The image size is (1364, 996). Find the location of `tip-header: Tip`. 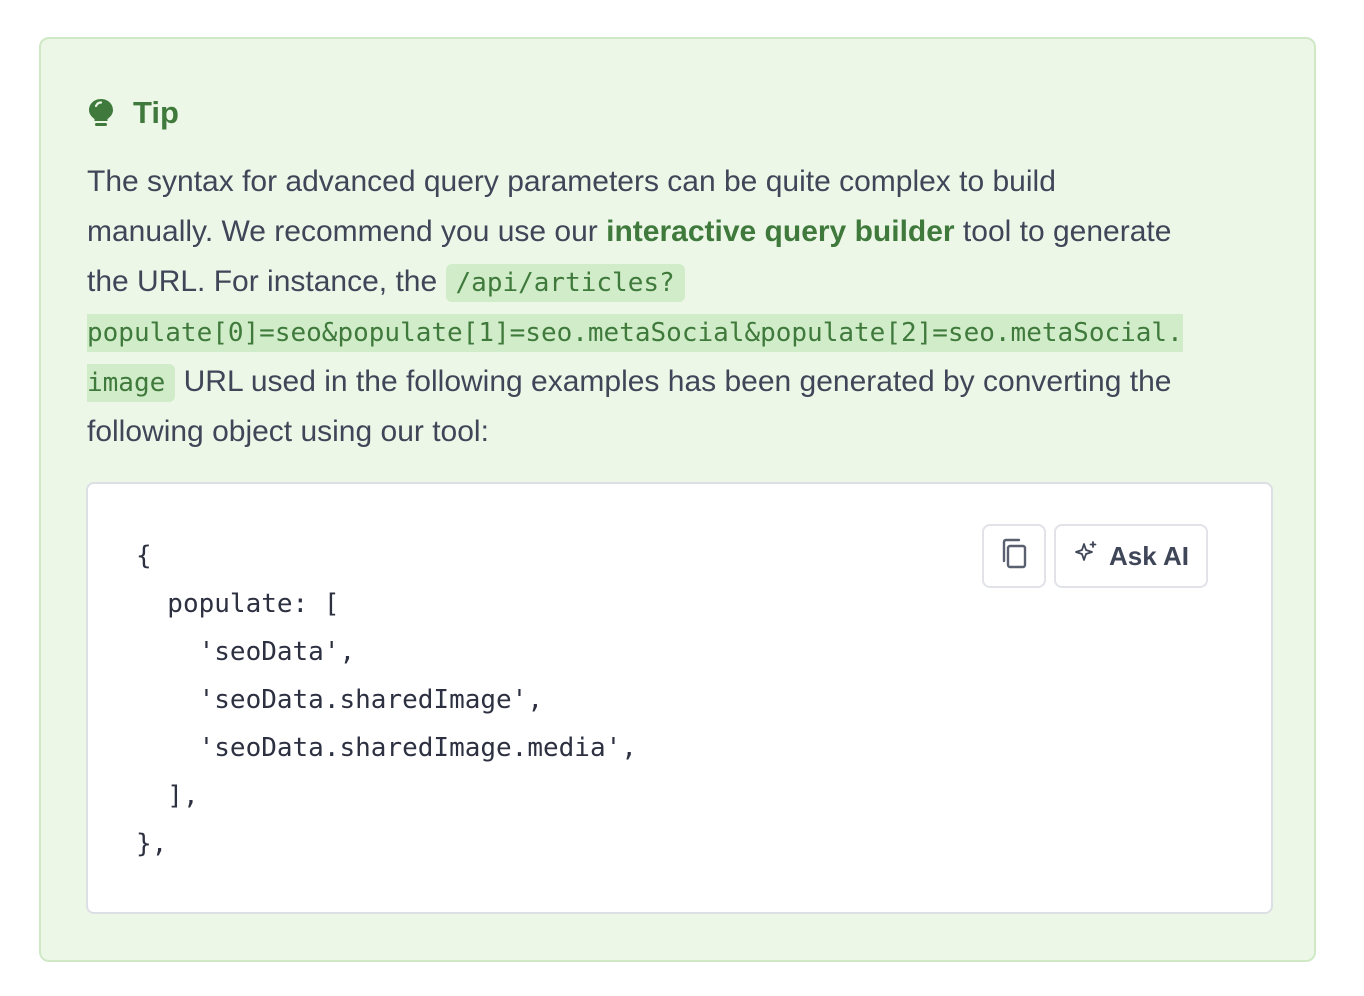

tip-header: Tip is located at coordinates (133, 113).